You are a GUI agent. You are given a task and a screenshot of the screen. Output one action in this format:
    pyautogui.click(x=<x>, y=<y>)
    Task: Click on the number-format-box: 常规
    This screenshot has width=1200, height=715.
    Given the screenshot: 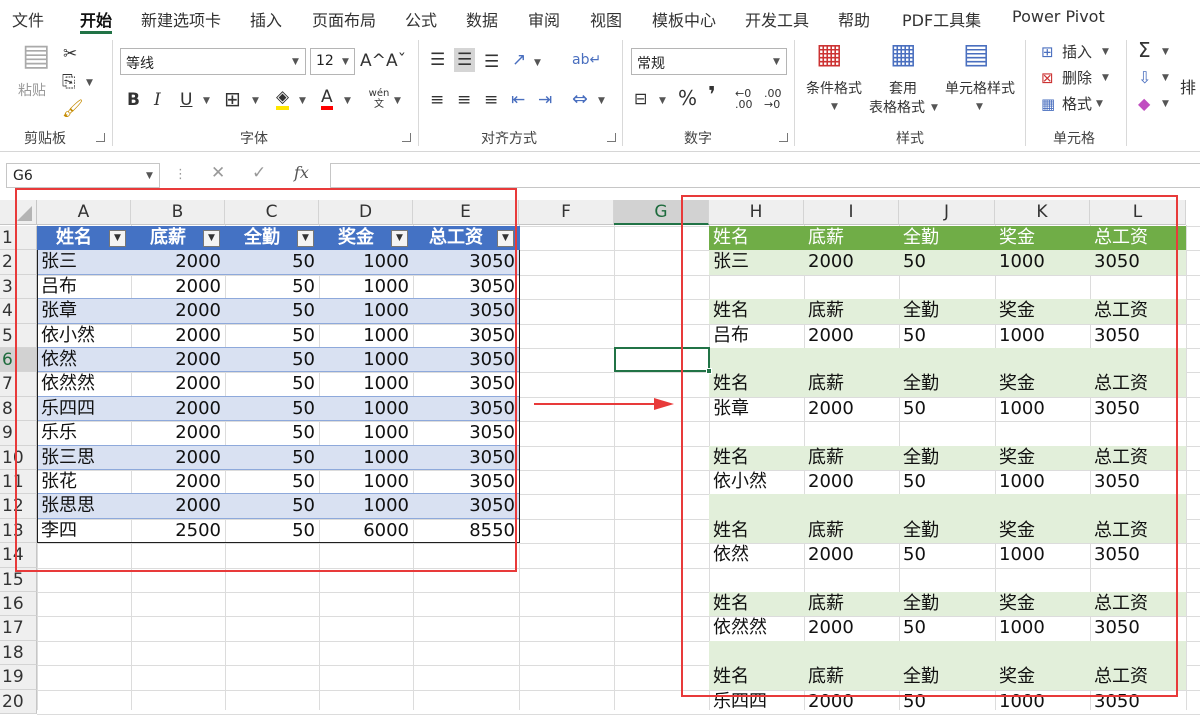 What is the action you would take?
    pyautogui.click(x=709, y=61)
    